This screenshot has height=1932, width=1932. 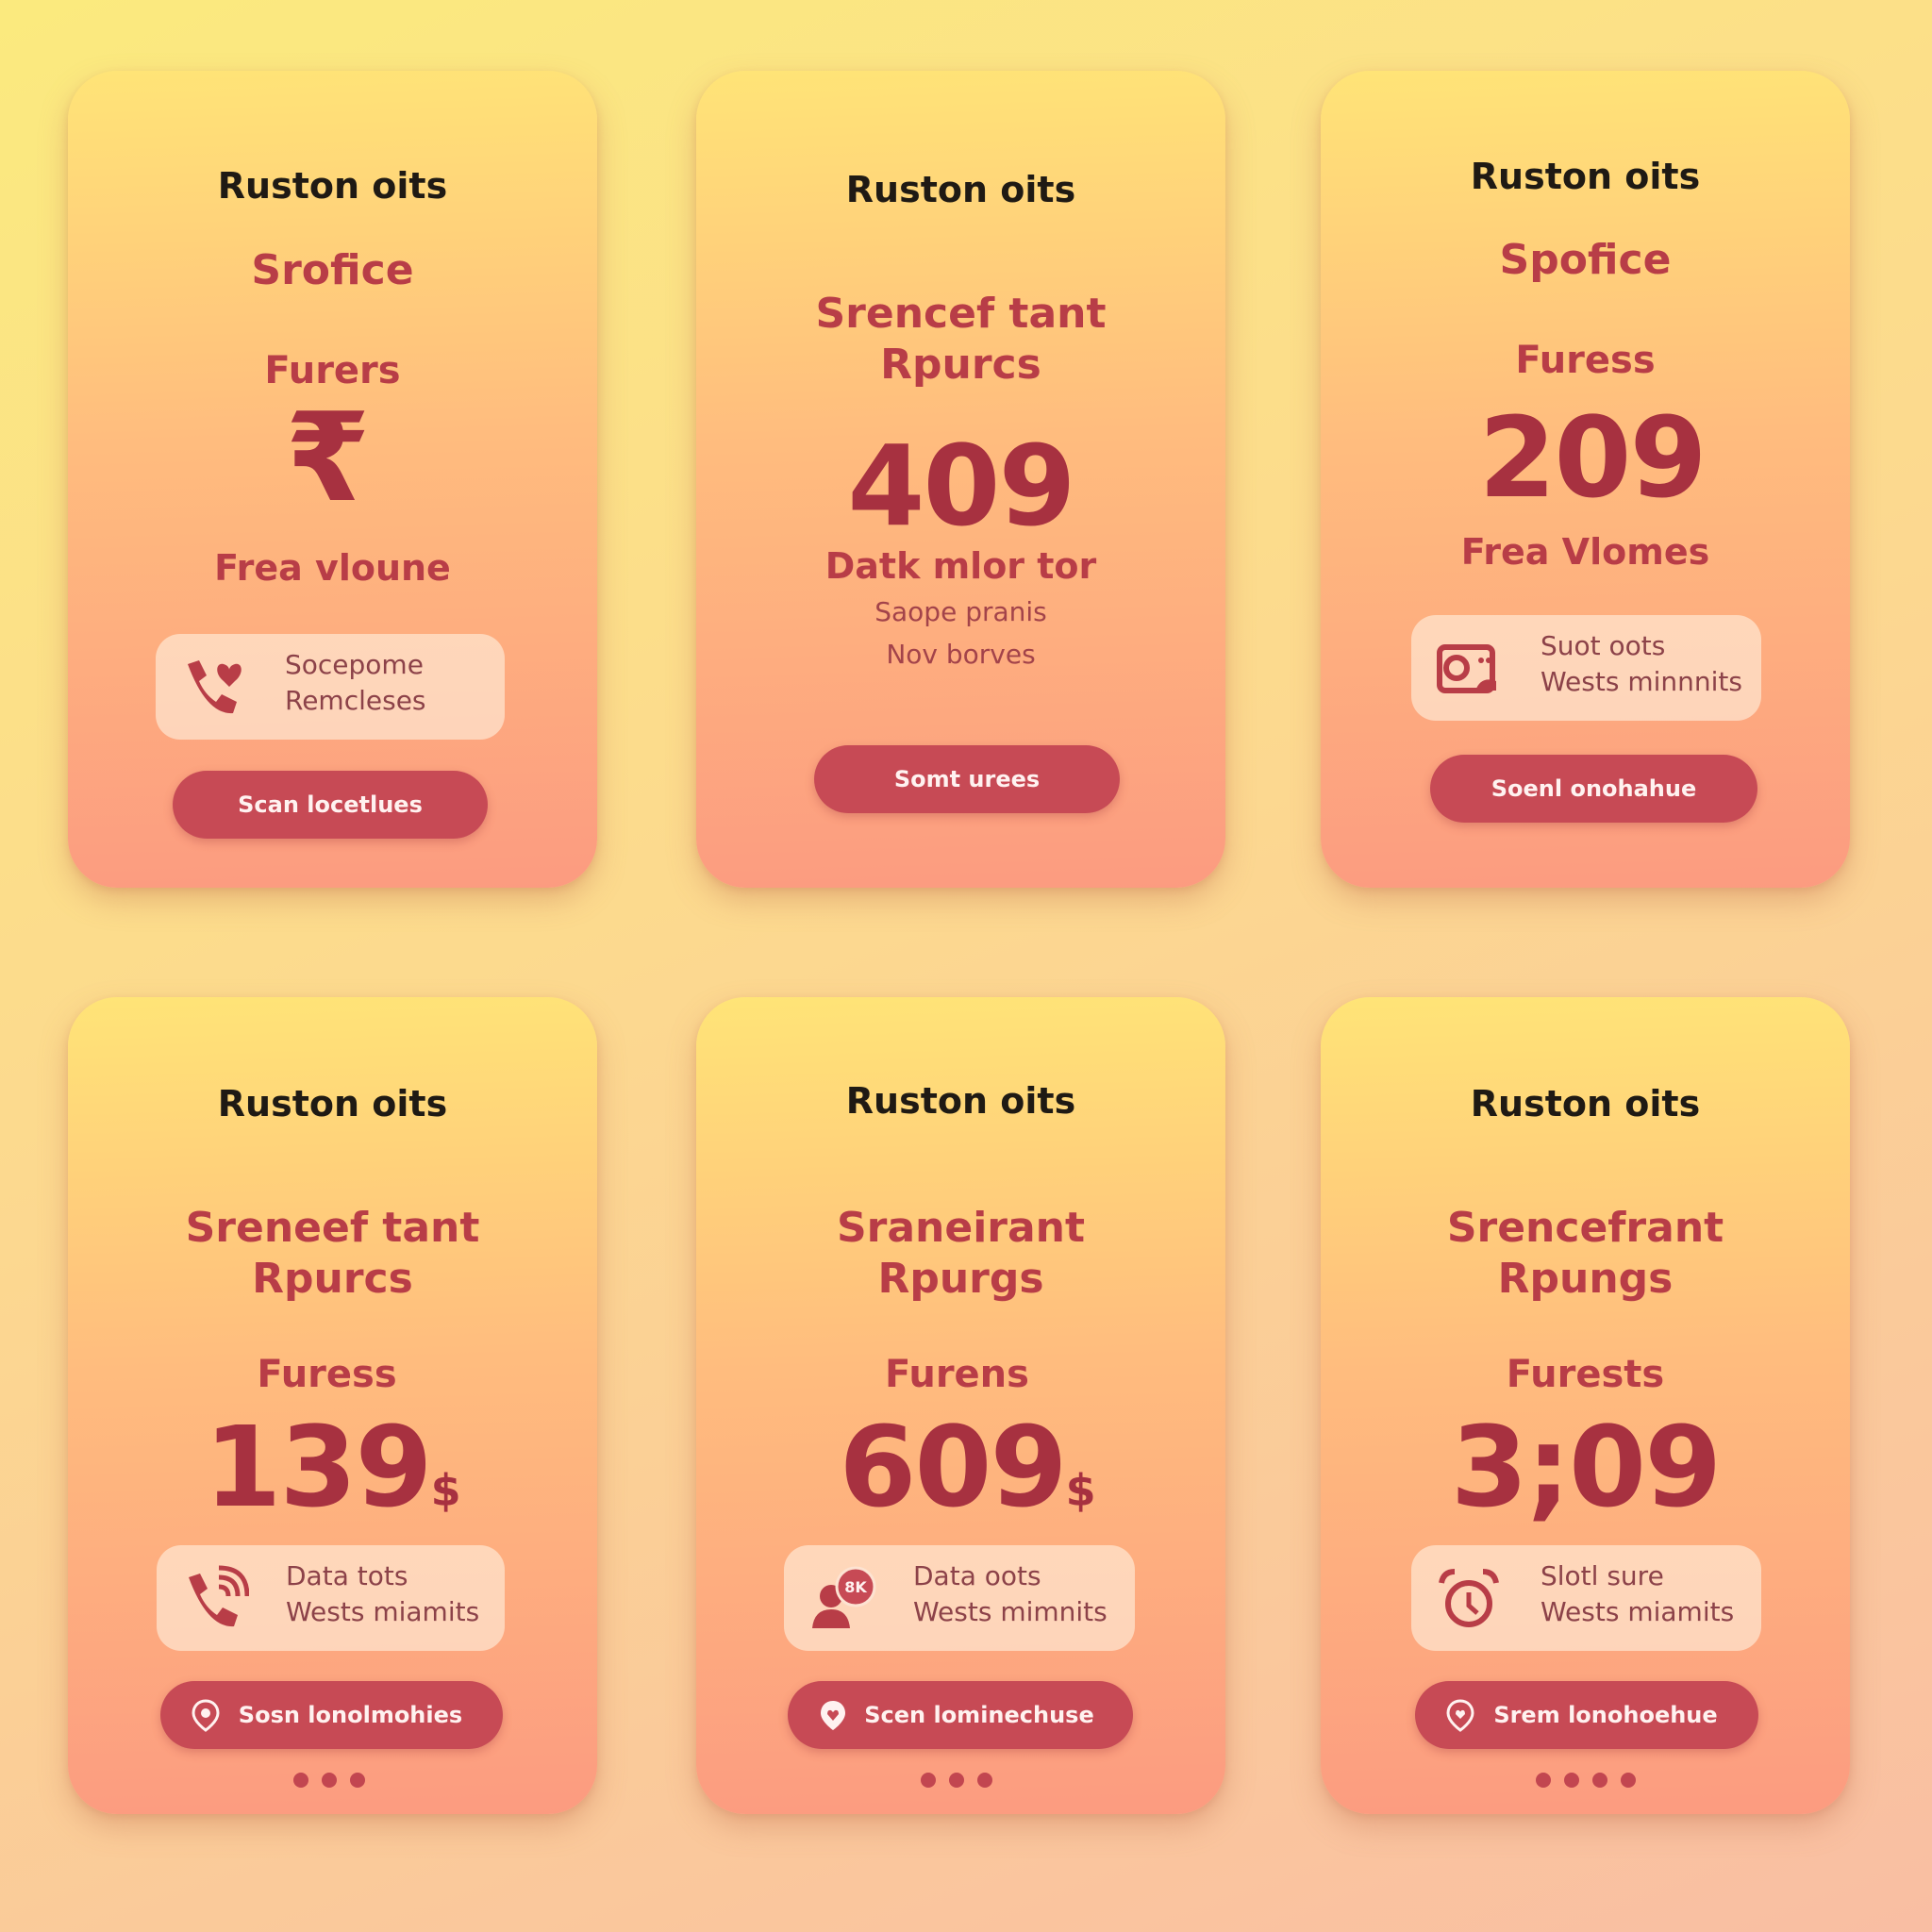 I want to click on card-price: 139$, so click(x=333, y=1467).